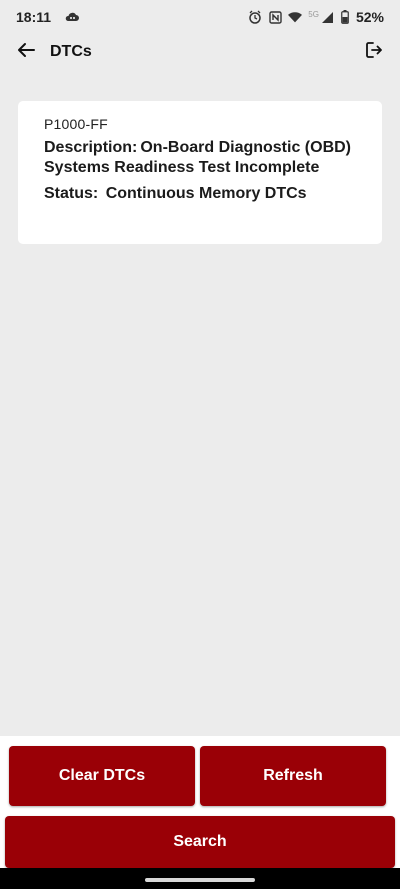  Describe the element at coordinates (34, 17) in the screenshot. I see `status-time: 18:11` at that location.